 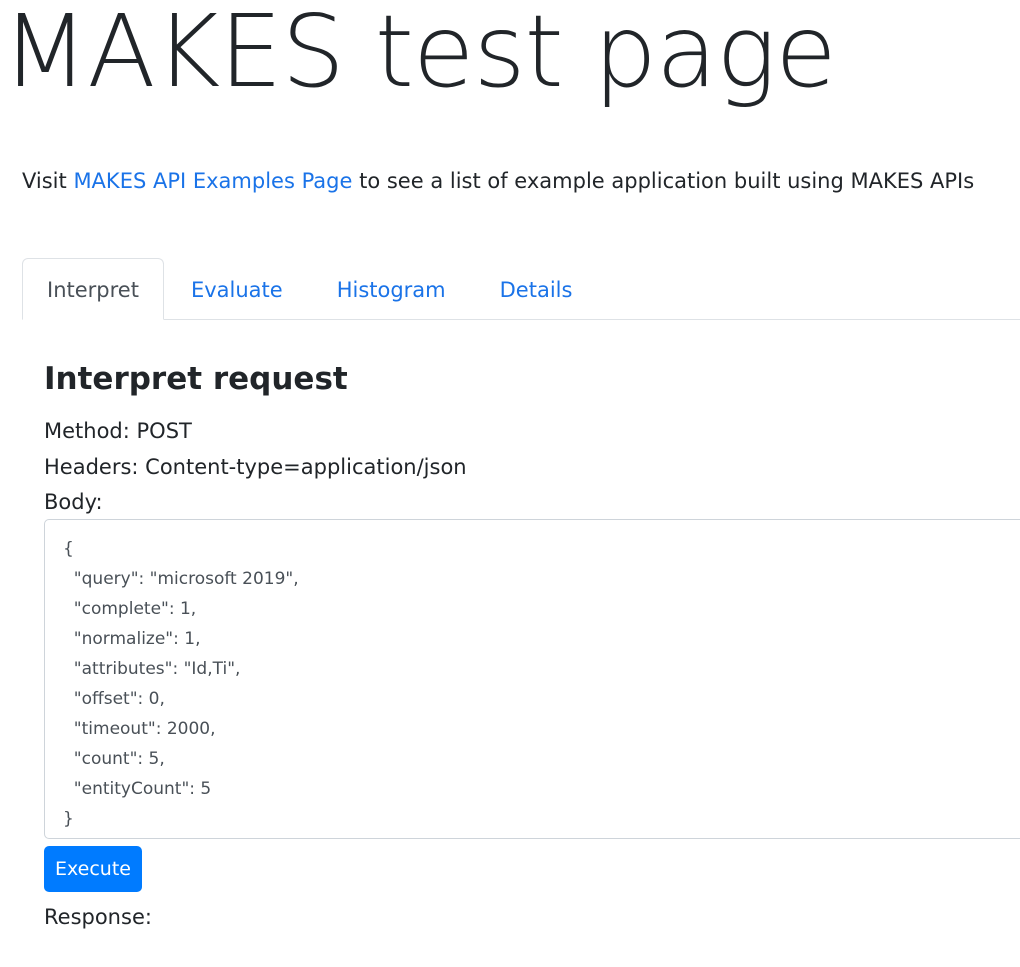 What do you see at coordinates (118, 431) in the screenshot?
I see `method-line: Method: POST` at bounding box center [118, 431].